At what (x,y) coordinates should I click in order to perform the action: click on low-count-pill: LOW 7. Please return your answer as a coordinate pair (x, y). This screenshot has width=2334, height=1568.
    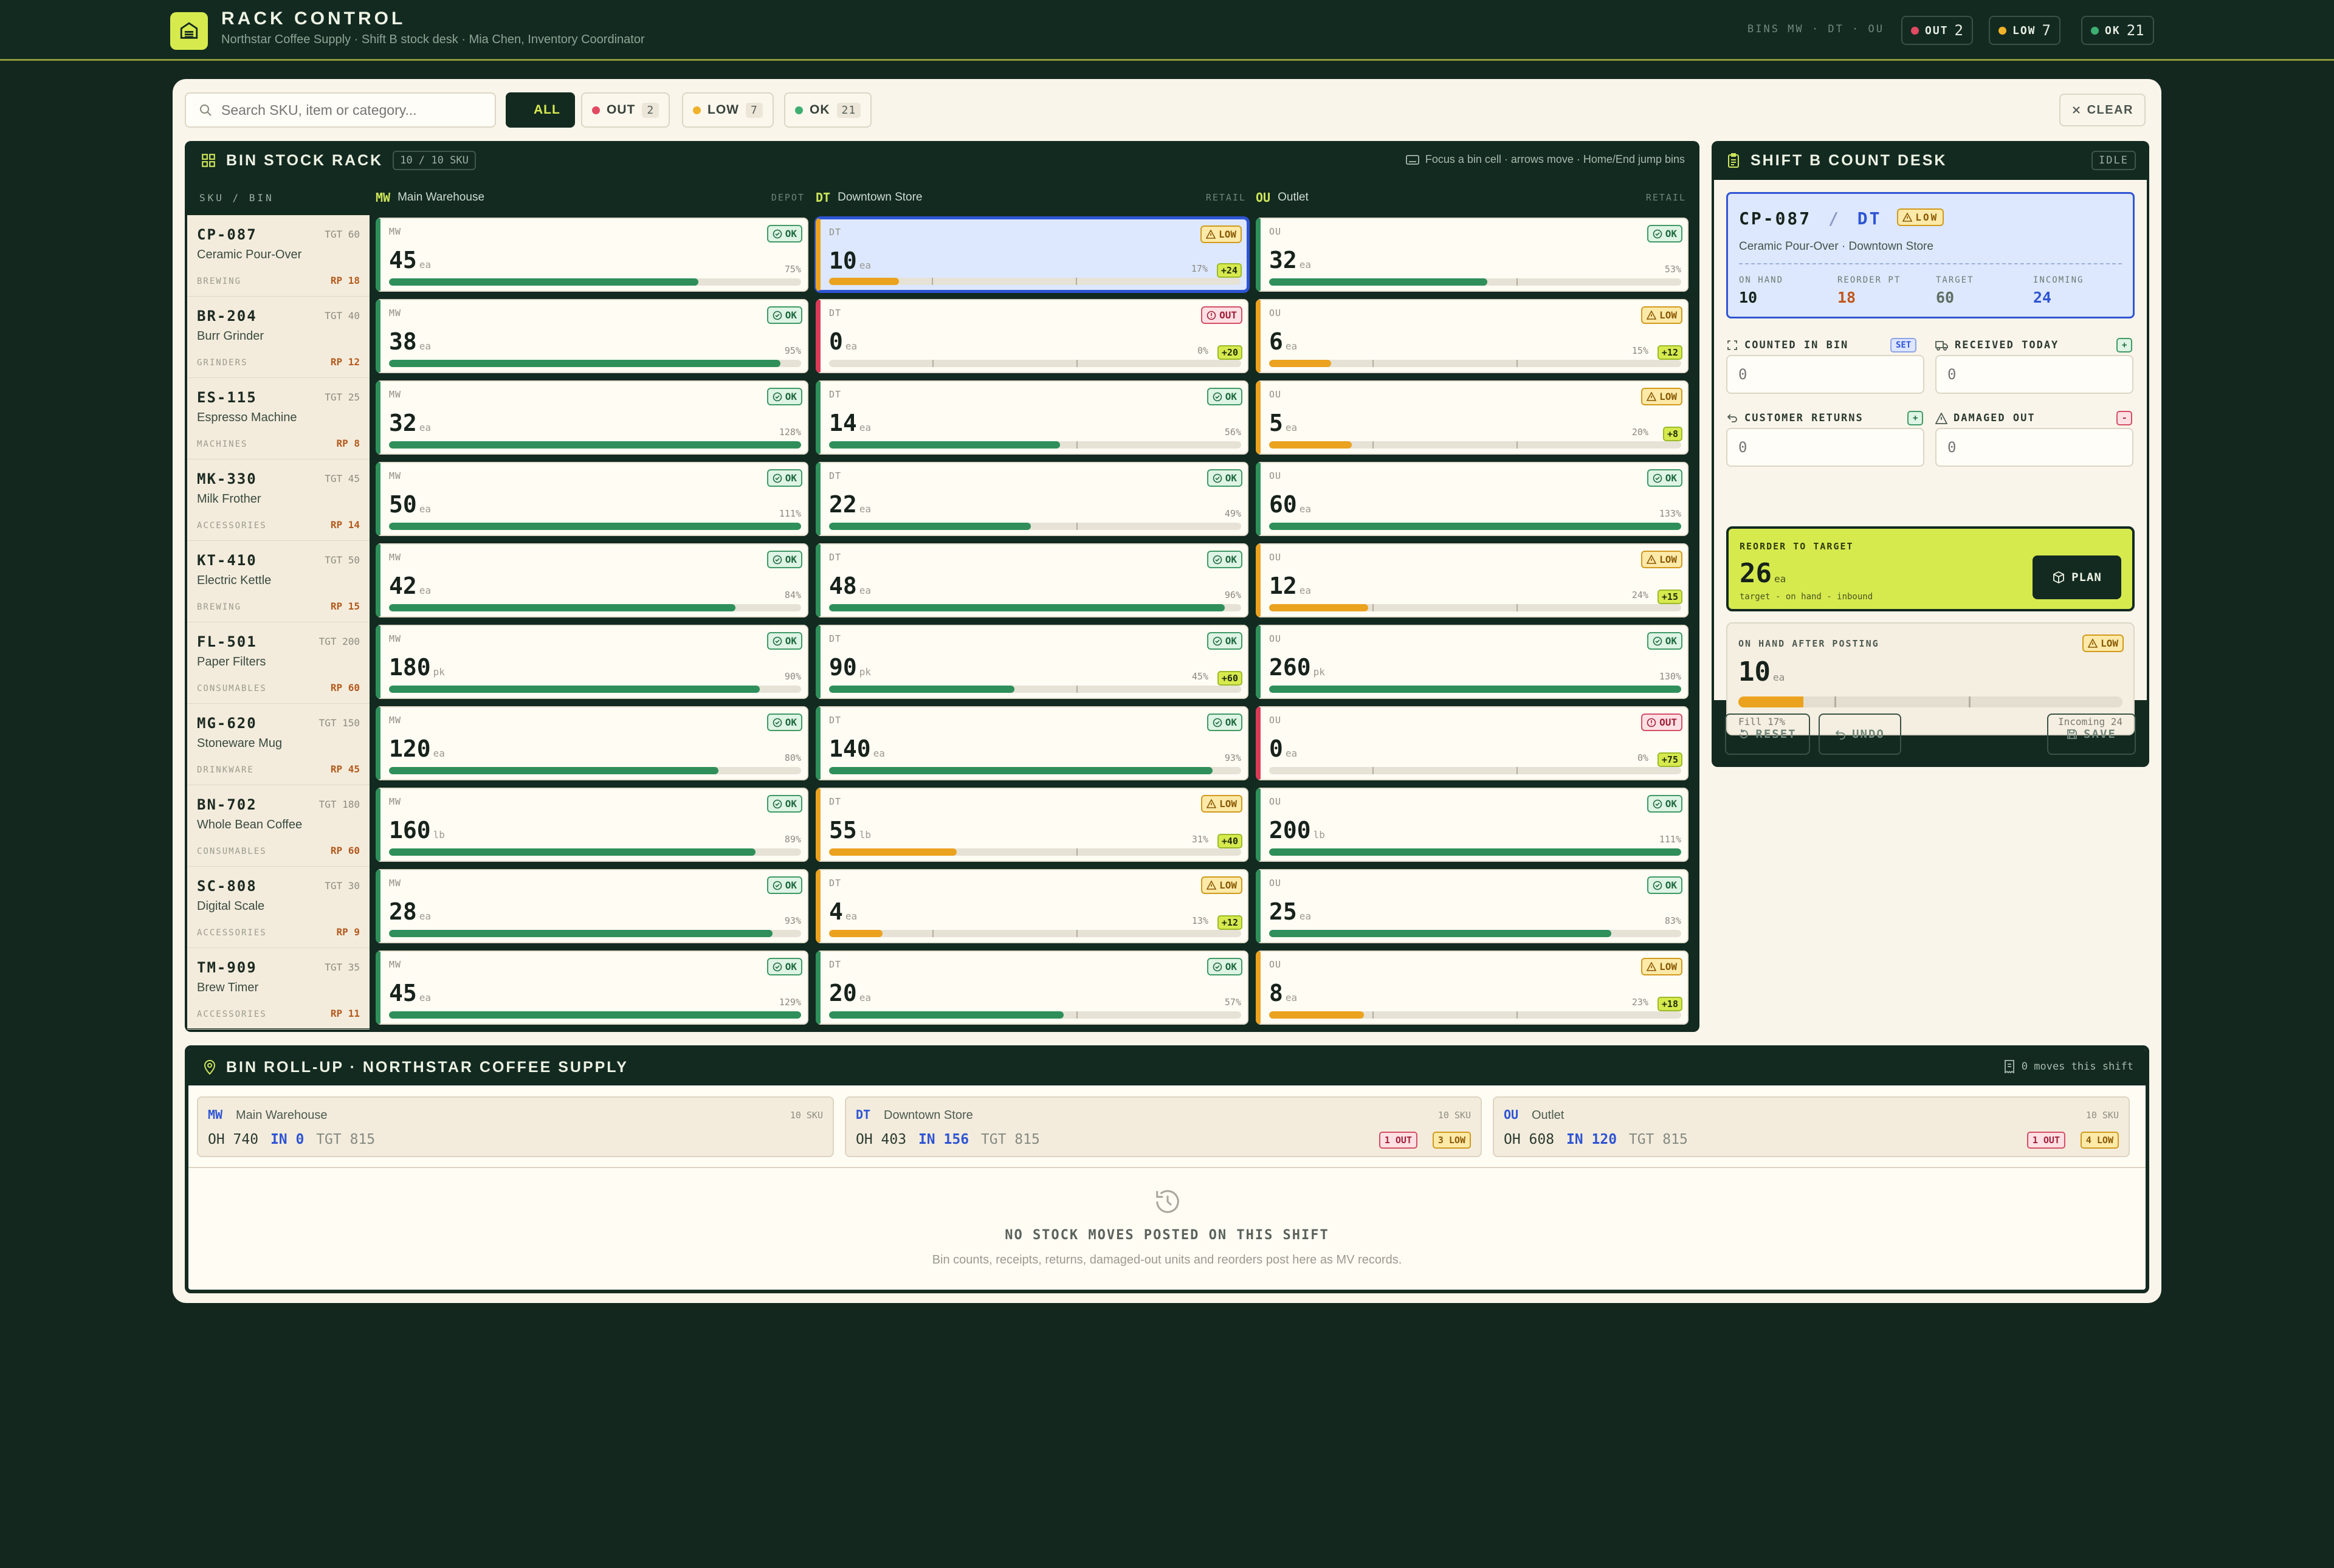
    Looking at the image, I should click on (2024, 30).